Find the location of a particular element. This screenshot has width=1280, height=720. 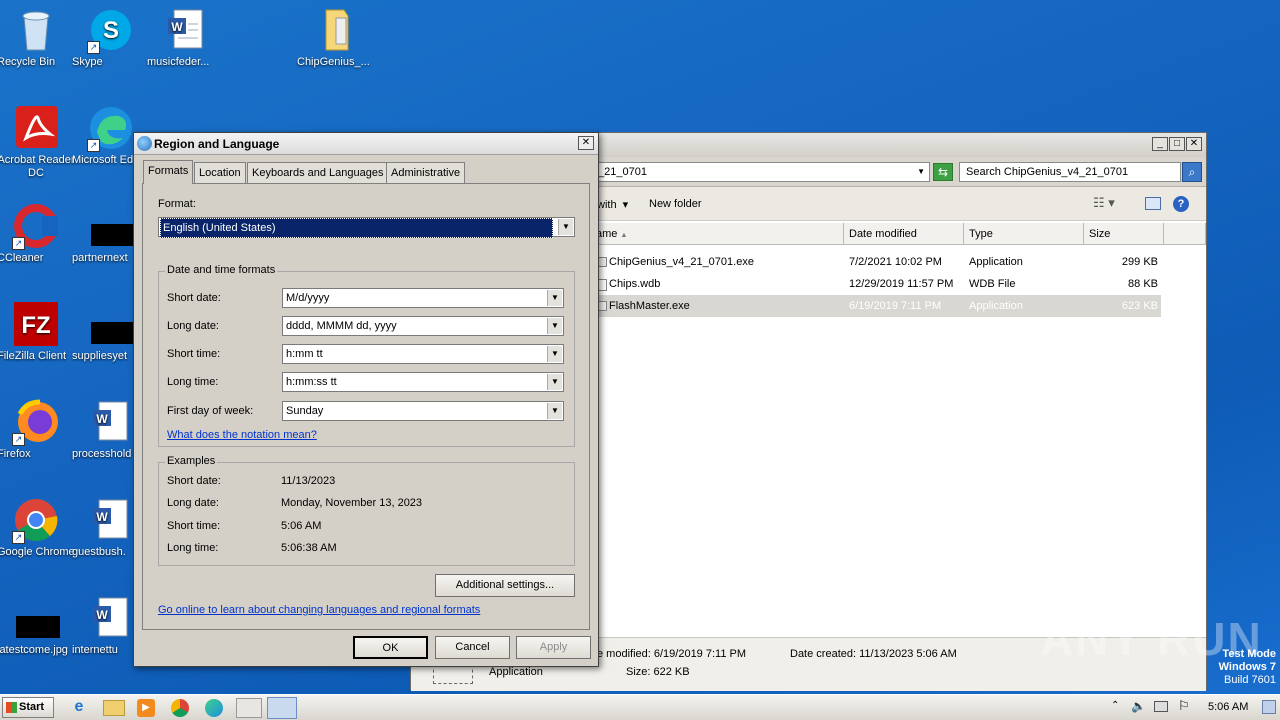

desktop-icon-filezilla: FZ FileZilla Client is located at coordinates (37, 331).